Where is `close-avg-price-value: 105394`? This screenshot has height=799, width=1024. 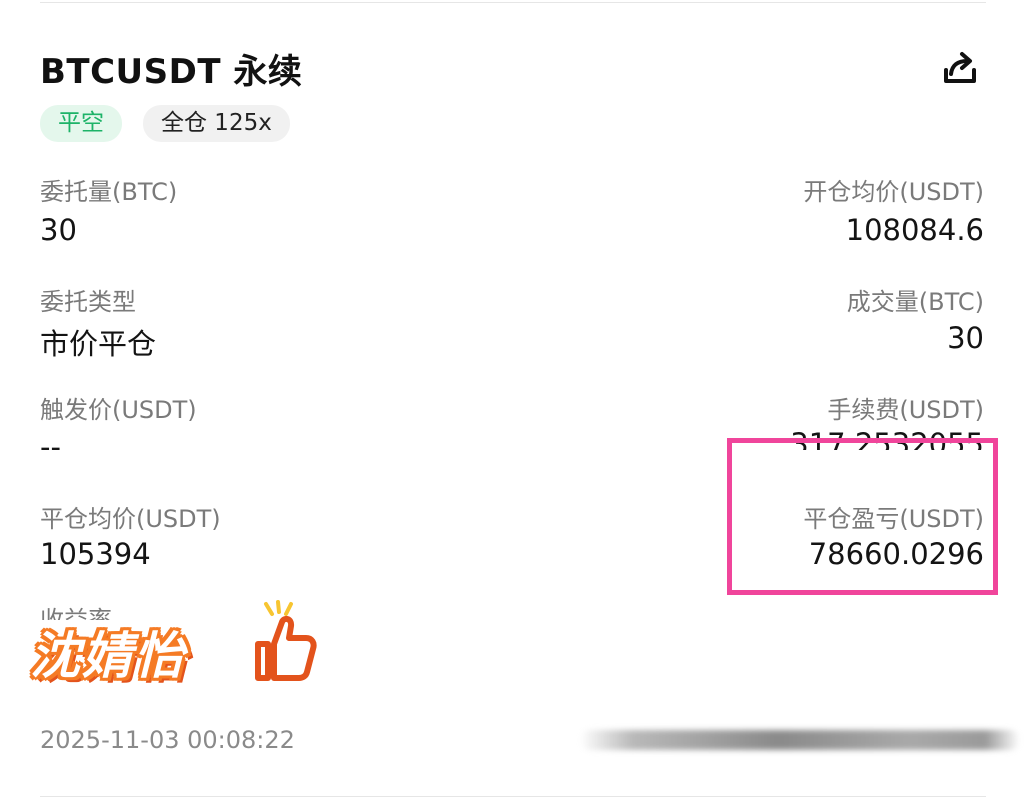
close-avg-price-value: 105394 is located at coordinates (95, 554).